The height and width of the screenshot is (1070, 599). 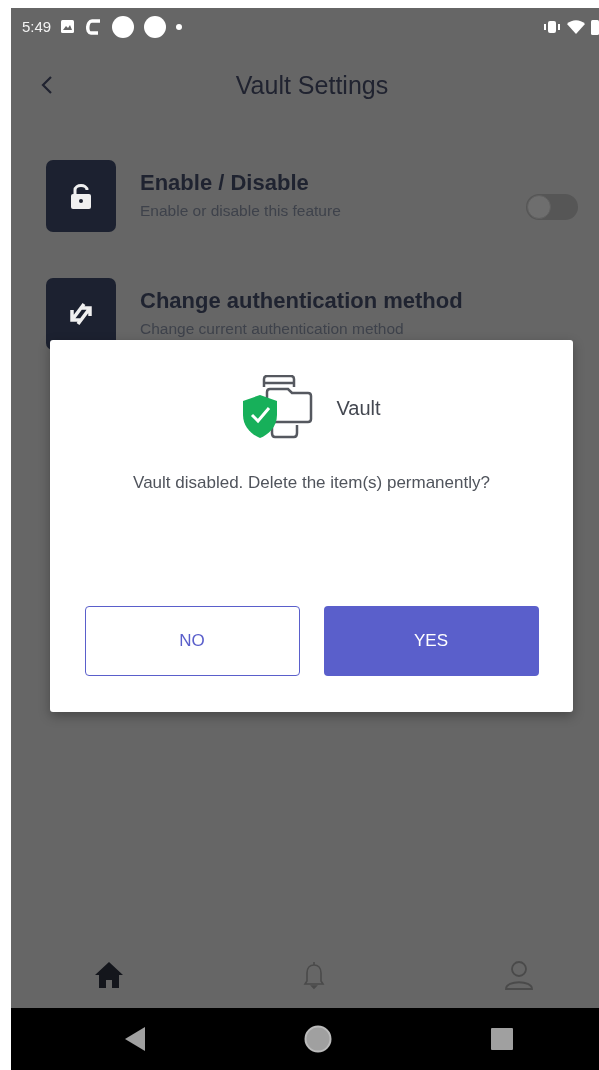 What do you see at coordinates (358, 408) in the screenshot?
I see `dialog-title: Vault` at bounding box center [358, 408].